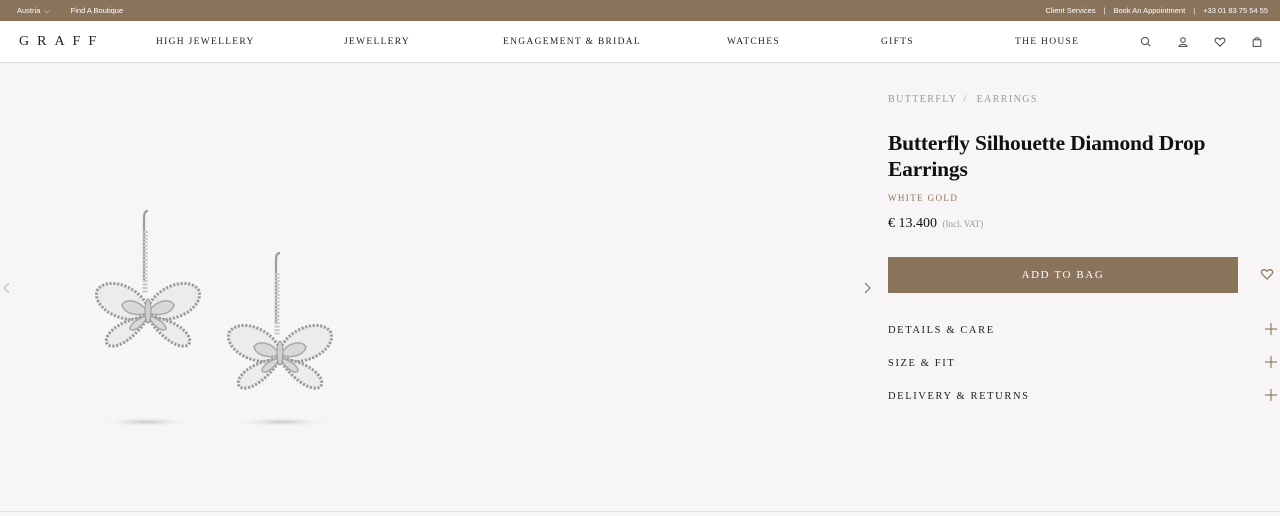 The image size is (1280, 516). I want to click on vat-note: (Incl. VAT), so click(963, 224).